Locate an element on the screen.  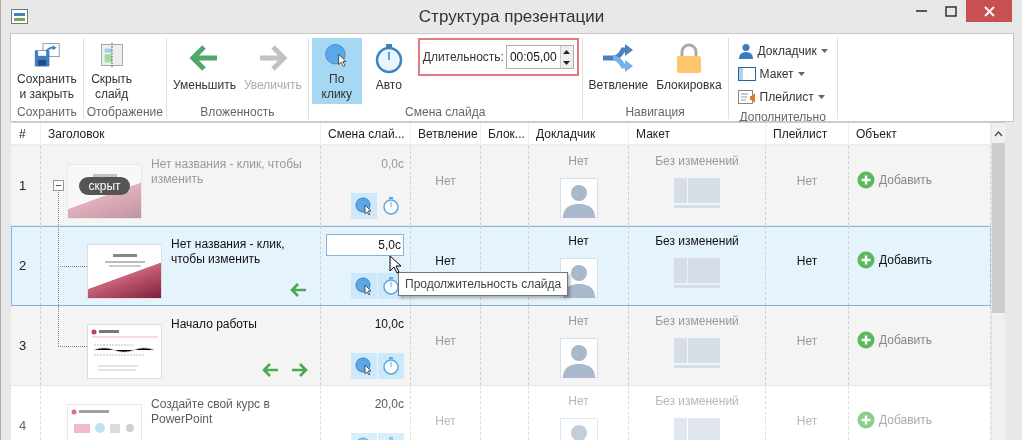
duration-text: 10,0с is located at coordinates (389, 324).